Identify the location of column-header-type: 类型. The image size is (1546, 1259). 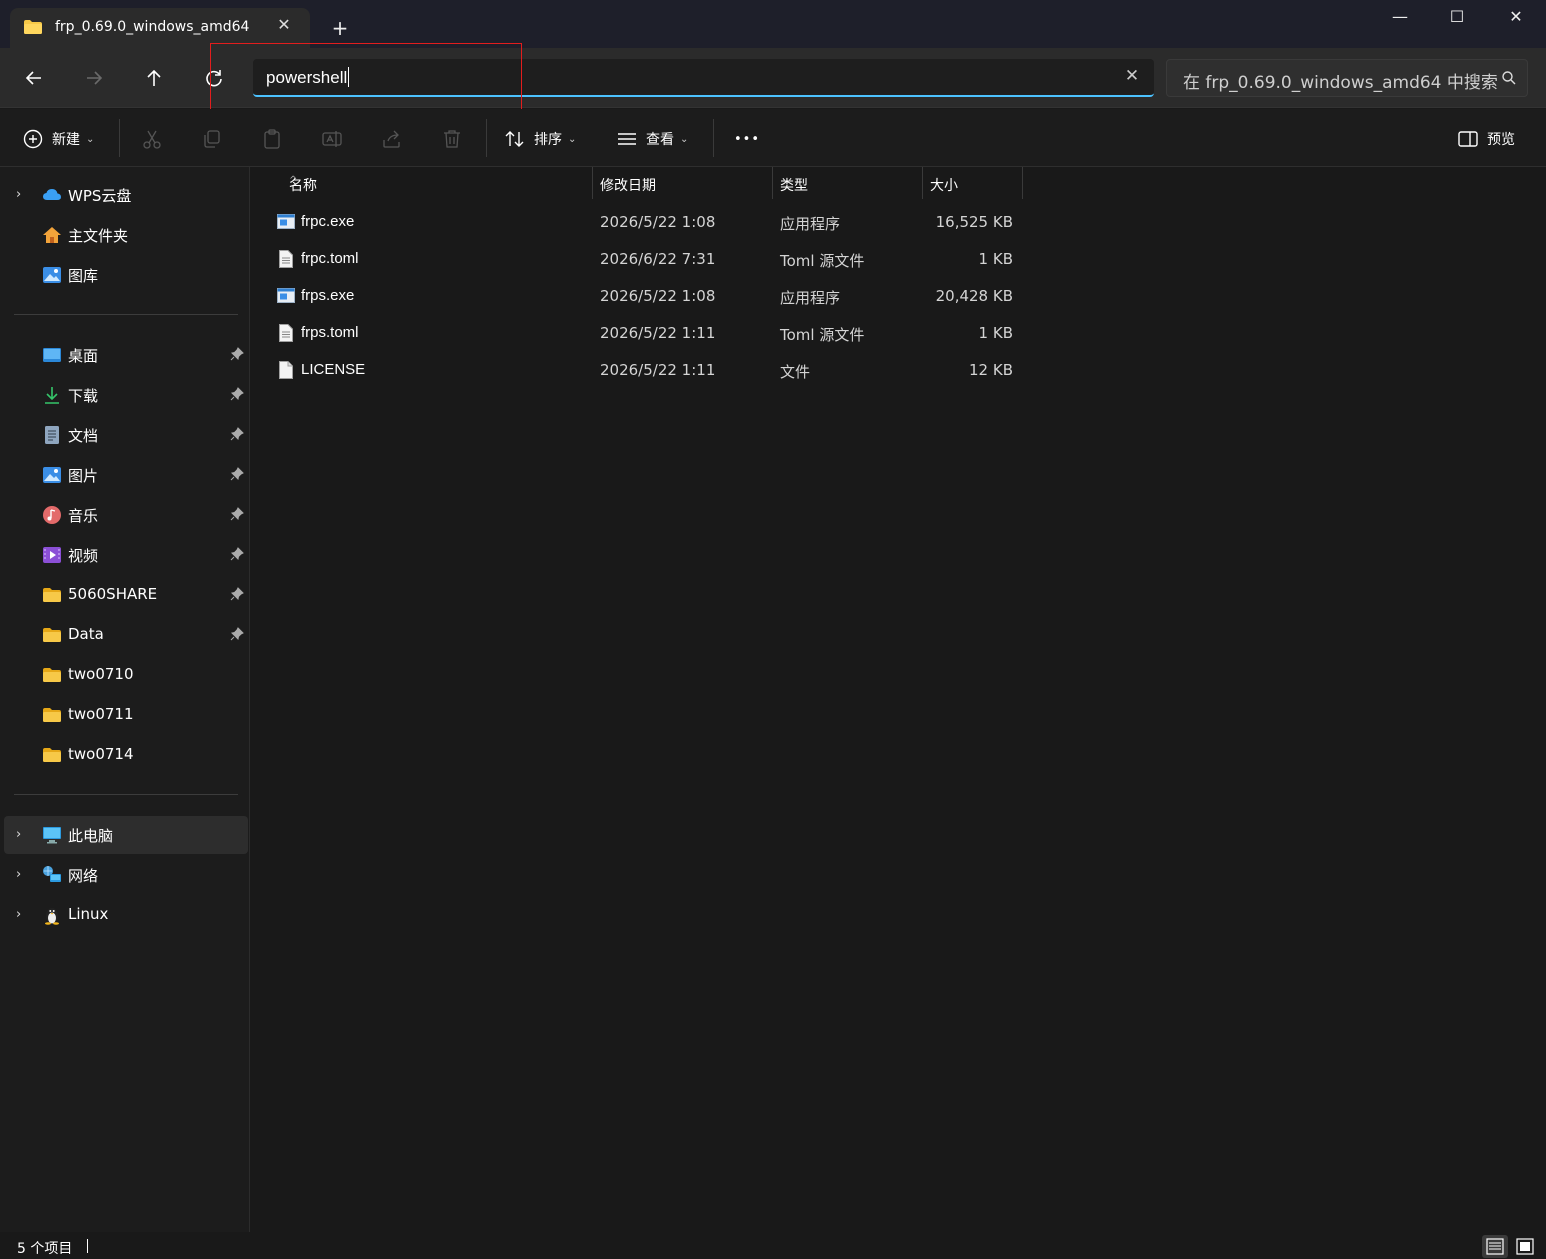
(847, 183).